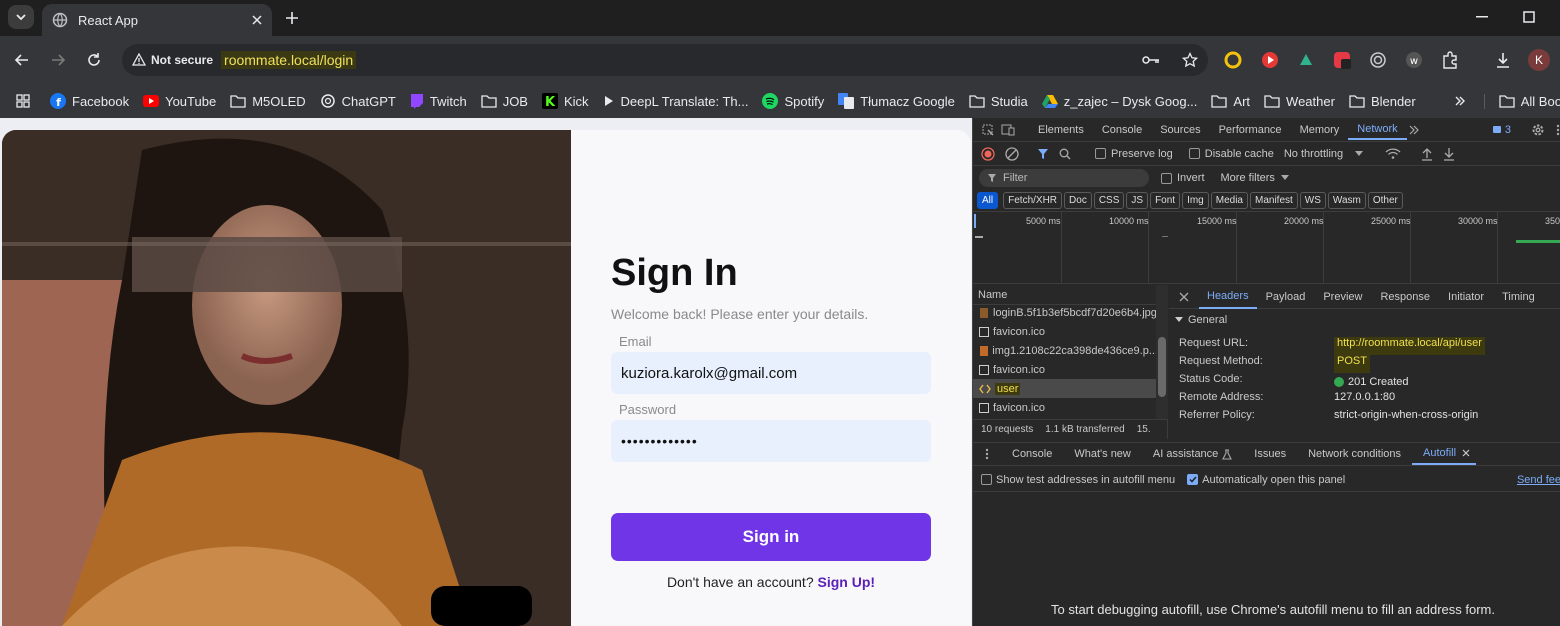 The height and width of the screenshot is (626, 1560). Describe the element at coordinates (1233, 60) in the screenshot. I see `extension-yellow-icon` at that location.